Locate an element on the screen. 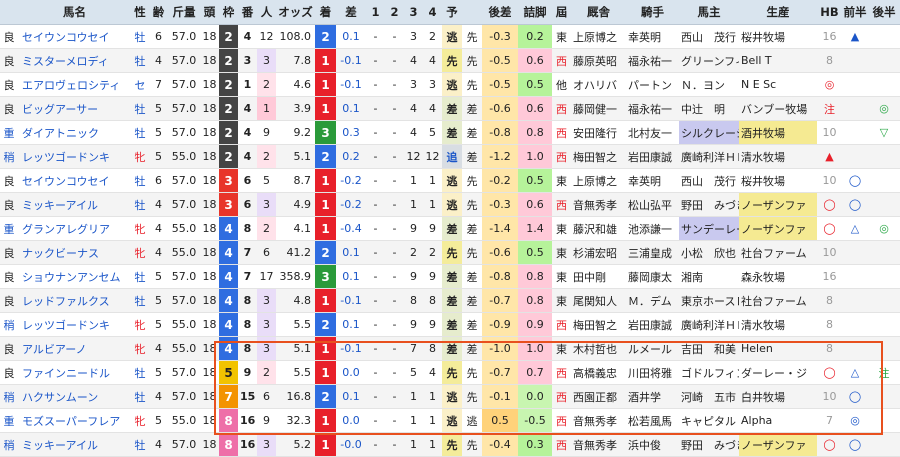 The image size is (900, 457). cell-name: ショウナンアンセム is located at coordinates (74, 276).